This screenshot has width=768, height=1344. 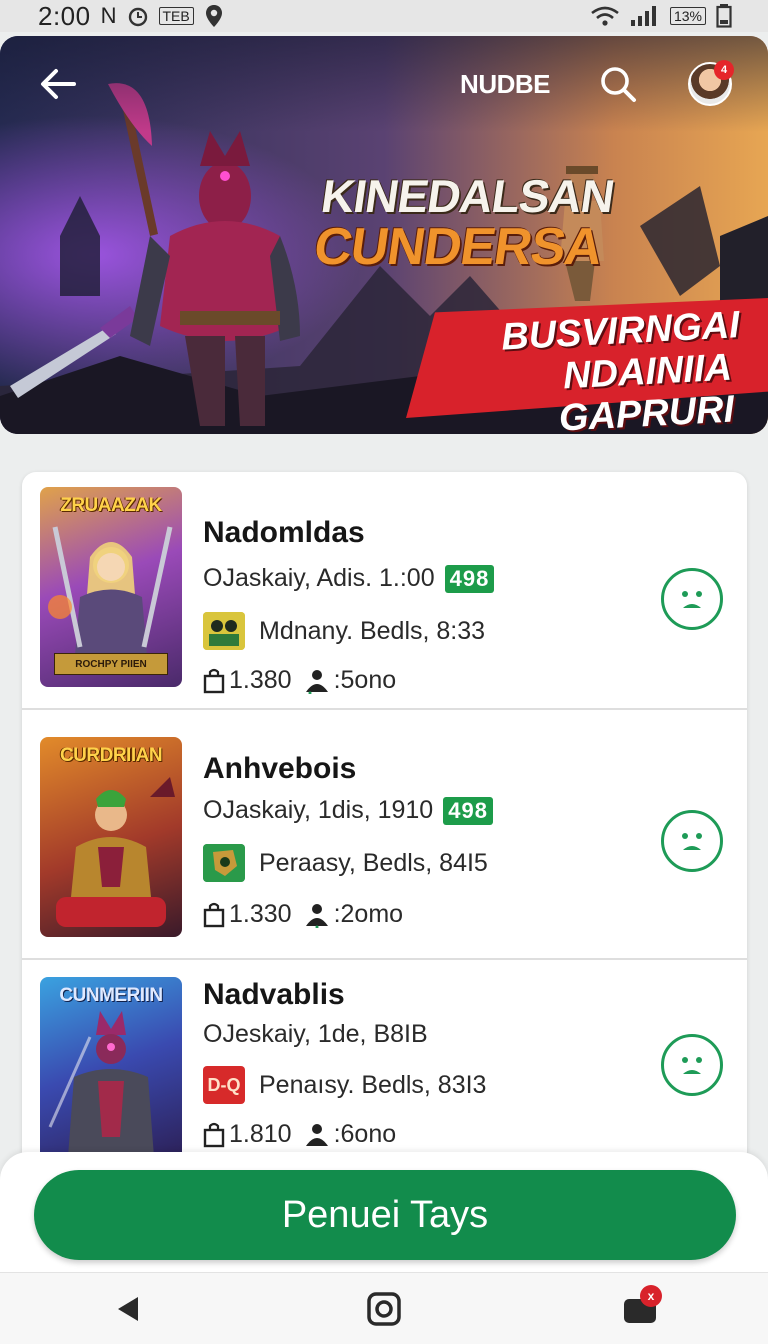 What do you see at coordinates (724, 70) in the screenshot?
I see `notification-badge: 4` at bounding box center [724, 70].